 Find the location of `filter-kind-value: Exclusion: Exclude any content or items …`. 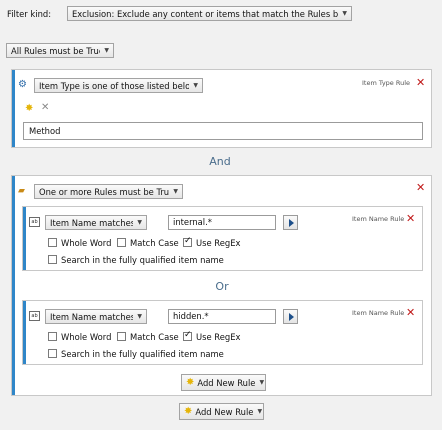

filter-kind-value: Exclusion: Exclude any content or items … is located at coordinates (205, 13).